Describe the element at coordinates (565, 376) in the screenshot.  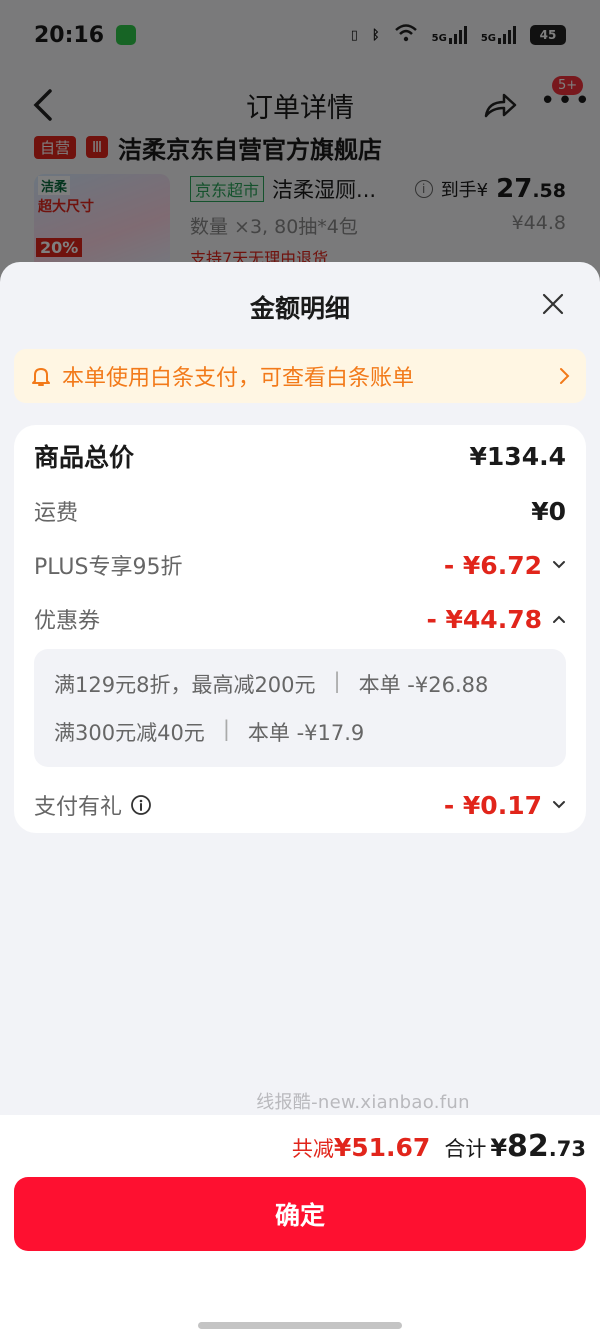
I see `chevron-right-icon` at that location.